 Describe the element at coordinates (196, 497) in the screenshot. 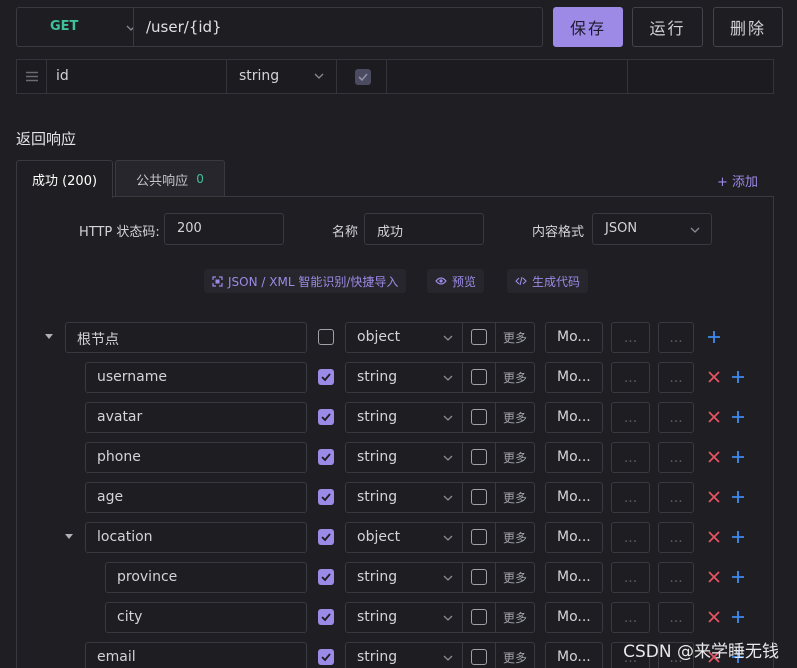

I see `field-name-input: age` at that location.